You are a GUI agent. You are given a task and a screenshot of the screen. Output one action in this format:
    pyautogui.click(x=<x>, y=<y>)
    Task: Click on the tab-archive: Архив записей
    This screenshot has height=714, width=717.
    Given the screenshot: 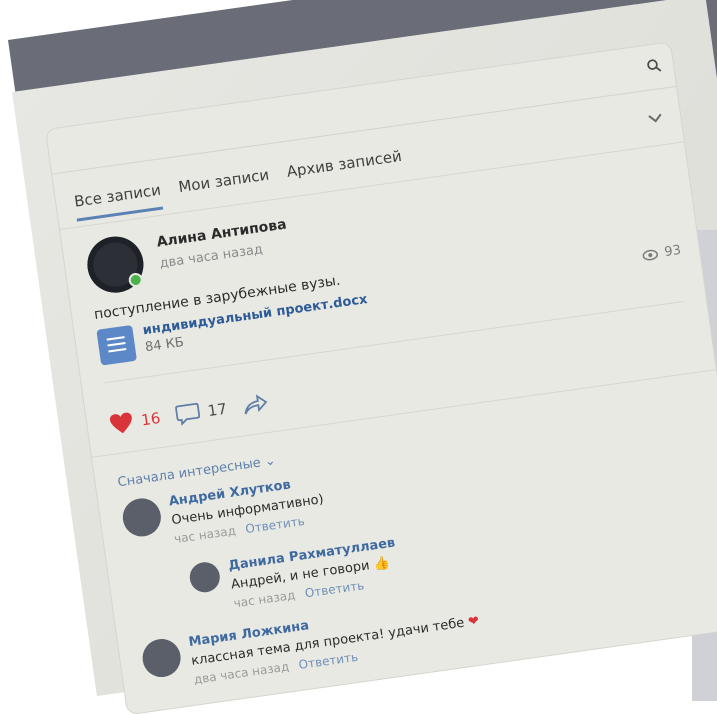 What is the action you would take?
    pyautogui.click(x=345, y=169)
    